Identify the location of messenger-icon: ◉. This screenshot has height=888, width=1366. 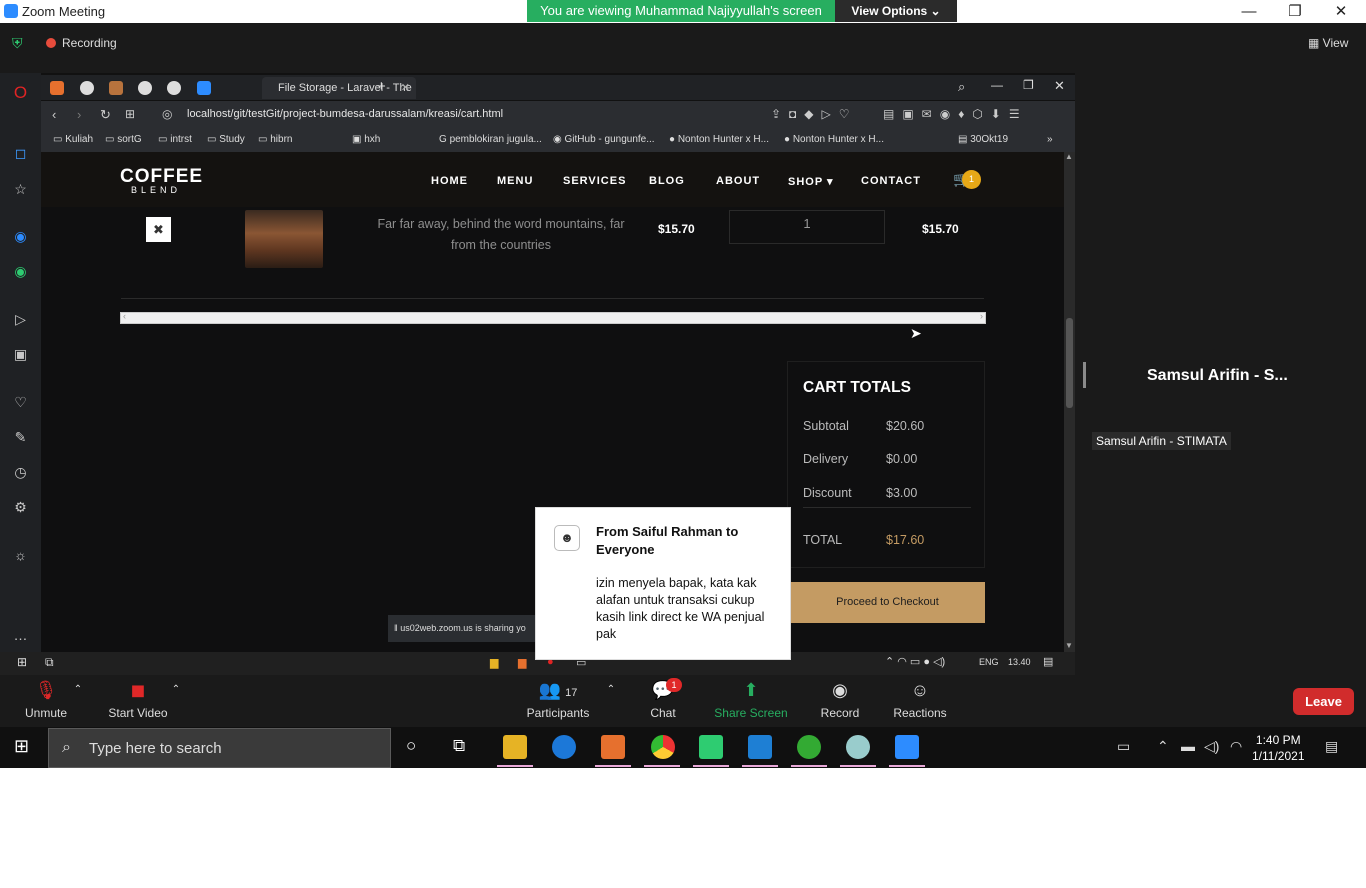
(20, 236).